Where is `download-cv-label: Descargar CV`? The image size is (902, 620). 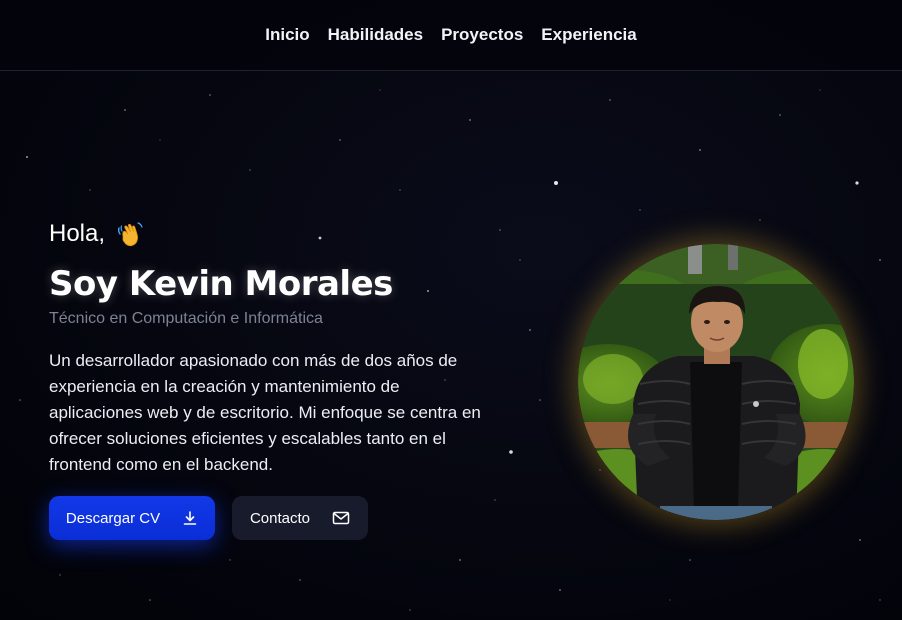 download-cv-label: Descargar CV is located at coordinates (113, 518).